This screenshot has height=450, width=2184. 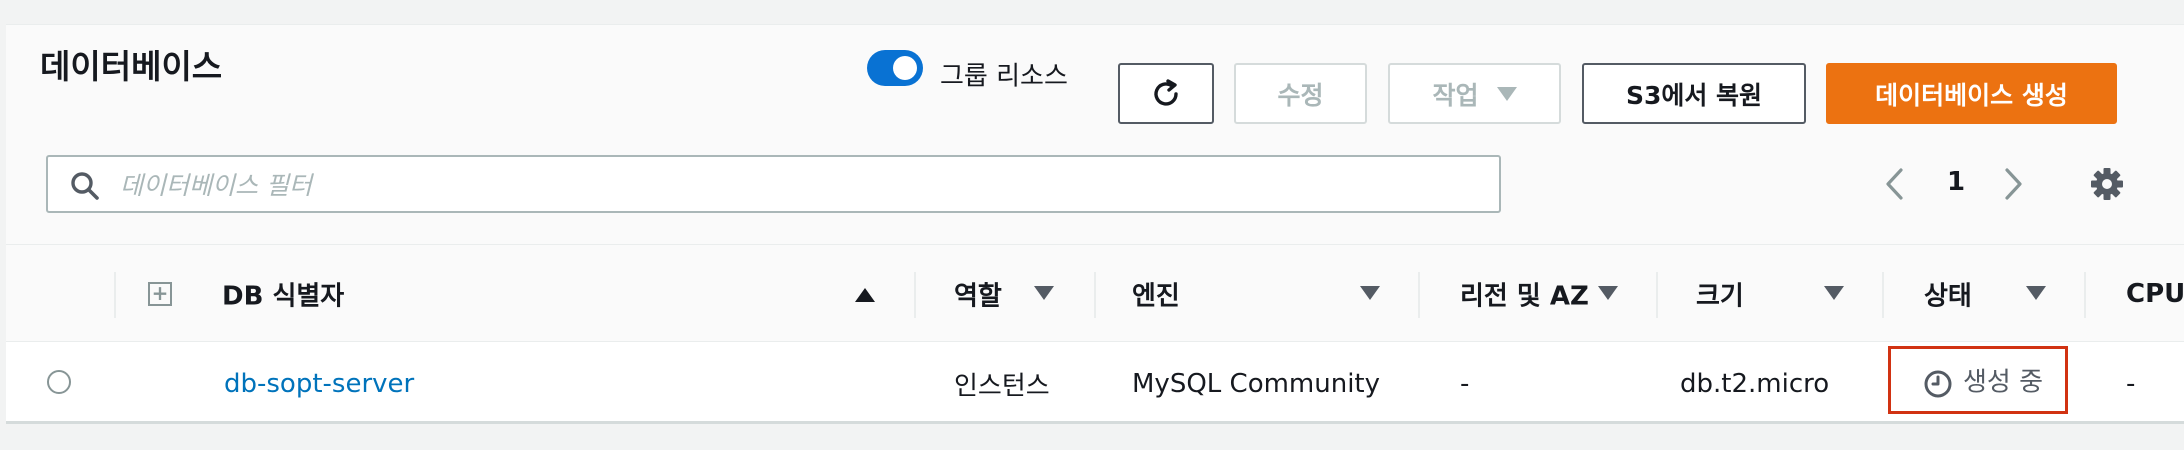 I want to click on actions-label: 작업, so click(x=1455, y=95).